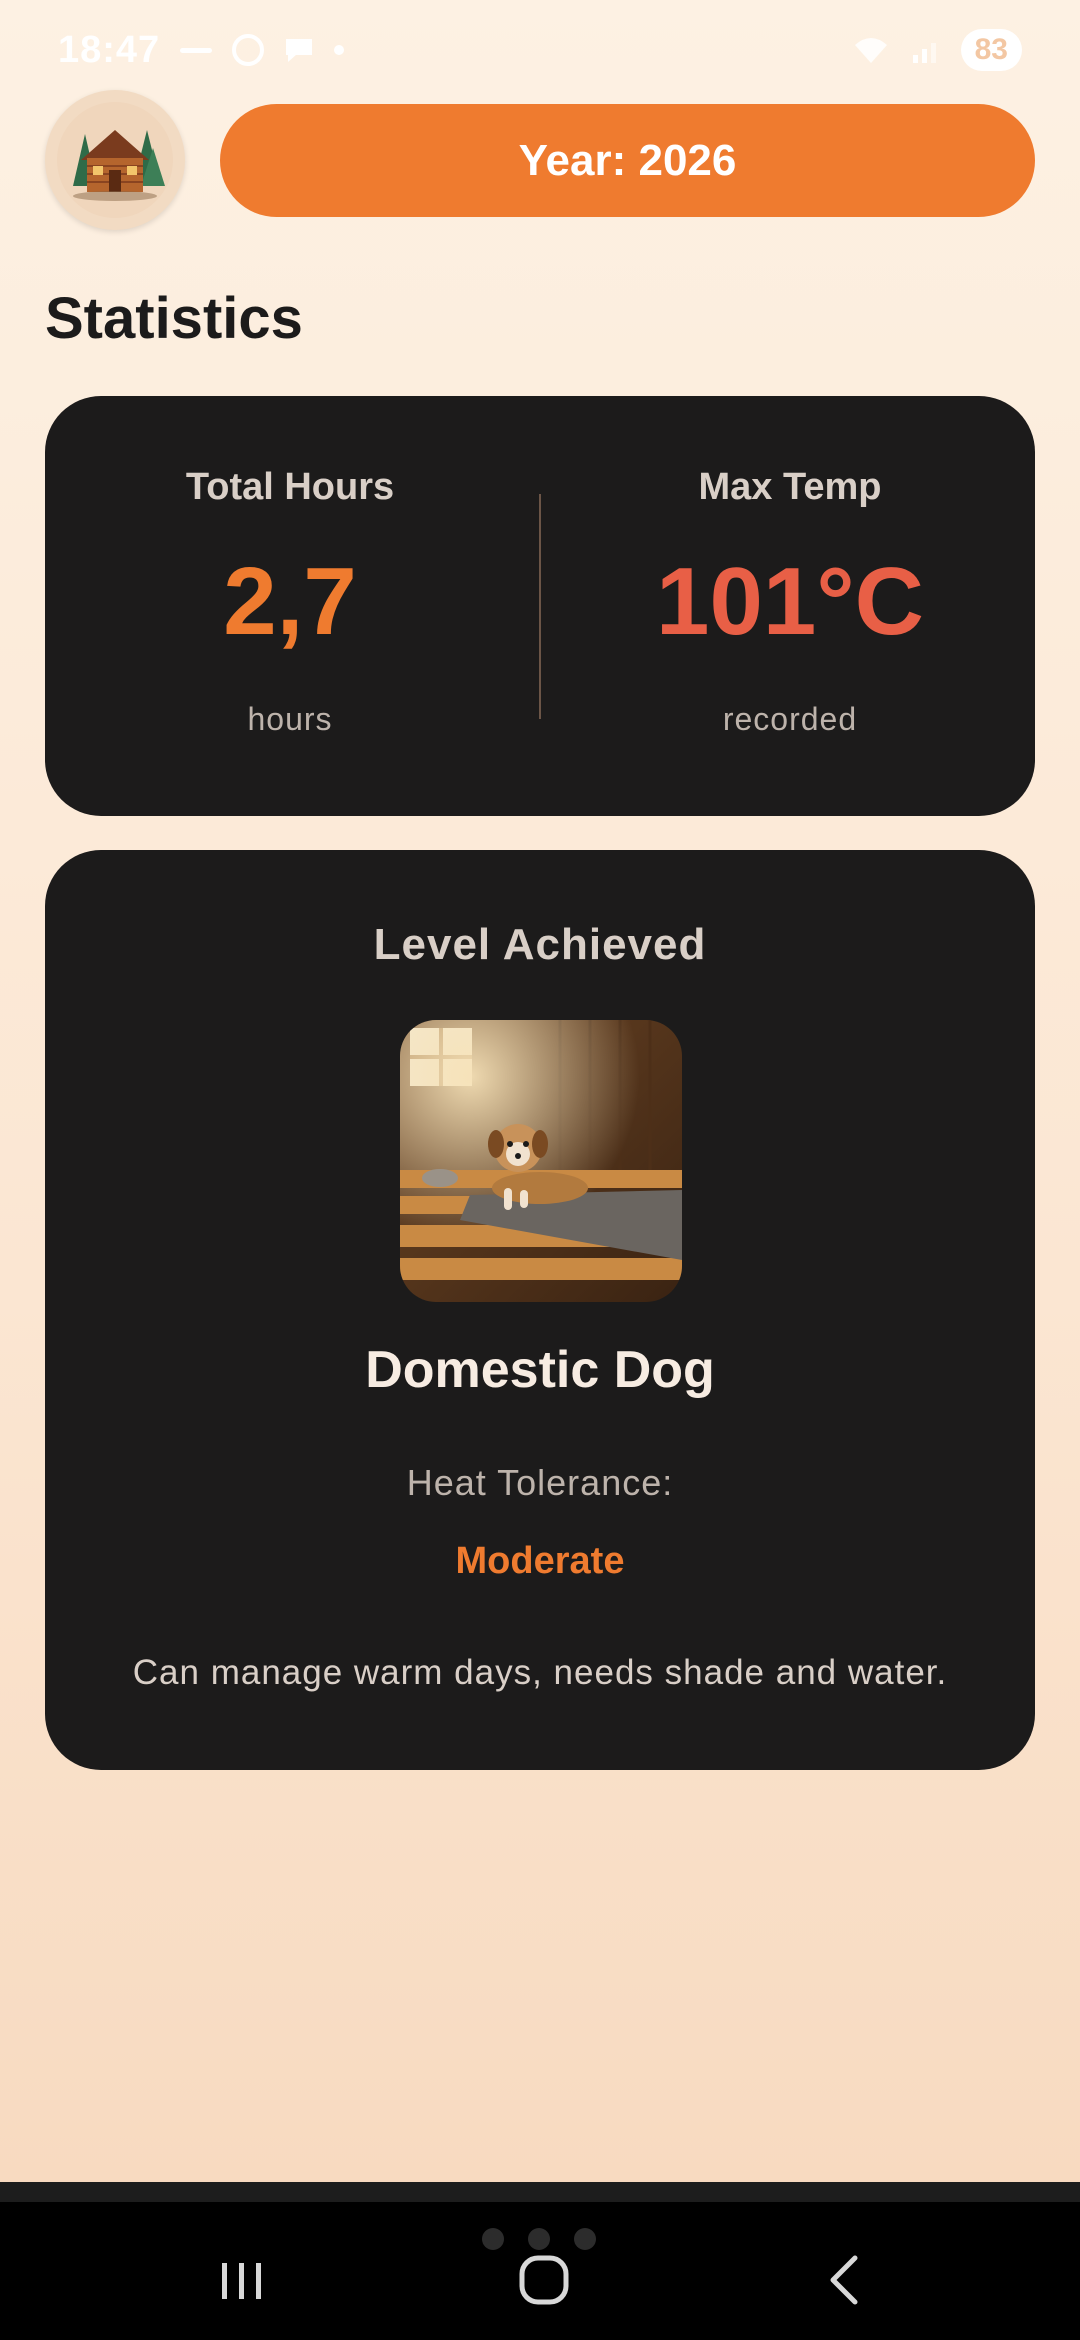  I want to click on avatar, so click(115, 160).